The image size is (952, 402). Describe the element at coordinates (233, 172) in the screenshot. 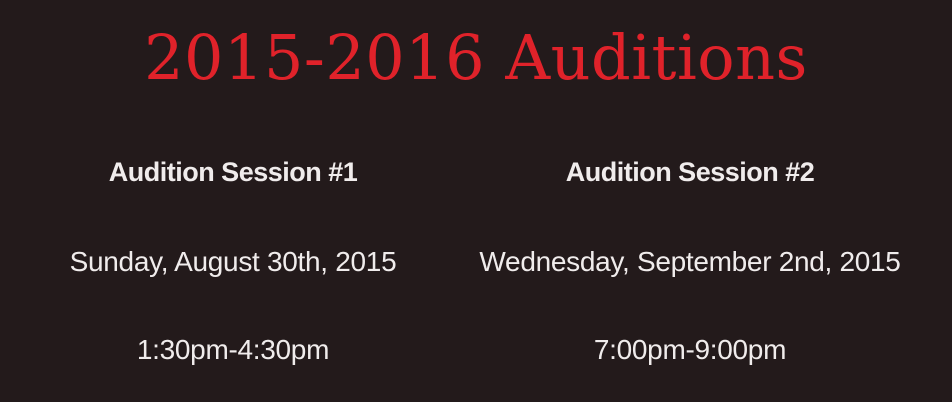

I see `session-heading: Audition Session #1` at that location.